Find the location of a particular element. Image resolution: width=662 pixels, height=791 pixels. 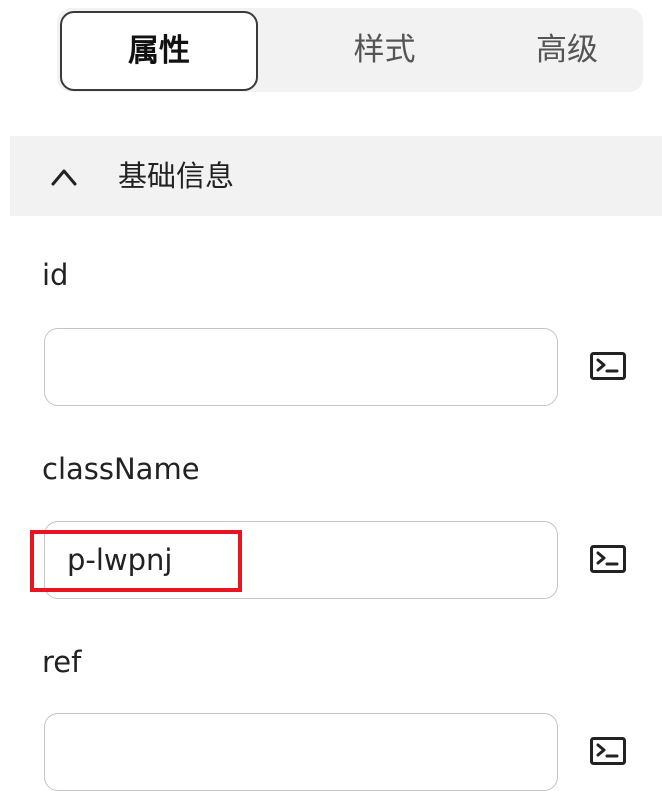

tab-advanced: 高级 is located at coordinates (567, 50).